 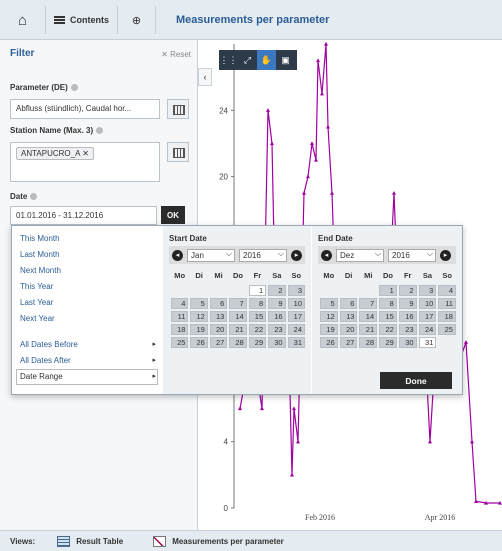 I want to click on quick-range-item: Last Month, so click(x=40, y=254).